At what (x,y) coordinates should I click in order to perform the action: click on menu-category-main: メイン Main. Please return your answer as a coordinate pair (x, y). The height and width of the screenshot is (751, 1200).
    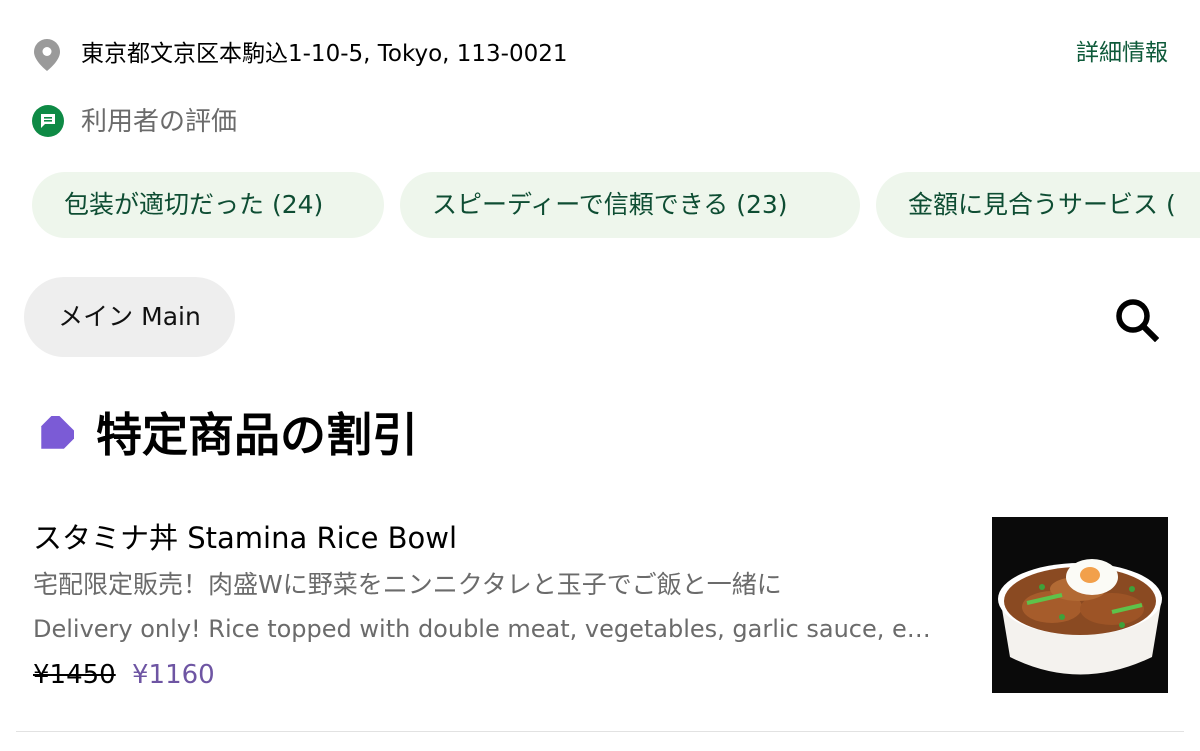
    Looking at the image, I should click on (129, 317).